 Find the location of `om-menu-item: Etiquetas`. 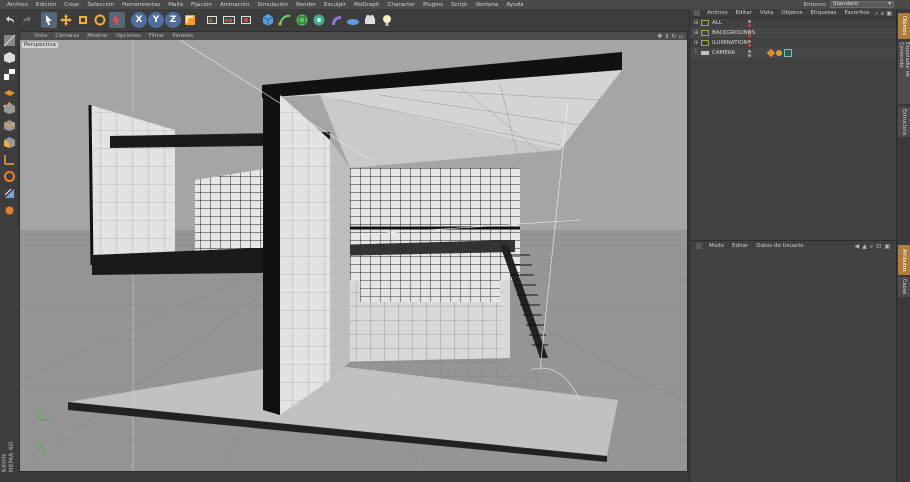

om-menu-item: Etiquetas is located at coordinates (824, 13).